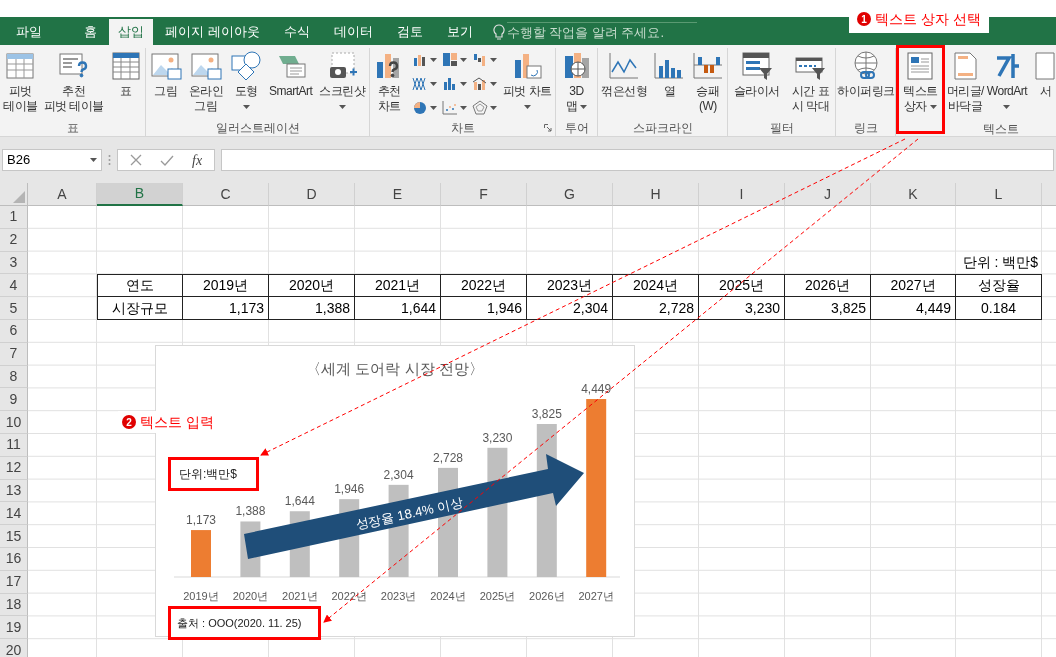 Image resolution: width=1056 pixels, height=657 pixels. What do you see at coordinates (479, 60) in the screenshot?
I see `waterfall-chart-icon` at bounding box center [479, 60].